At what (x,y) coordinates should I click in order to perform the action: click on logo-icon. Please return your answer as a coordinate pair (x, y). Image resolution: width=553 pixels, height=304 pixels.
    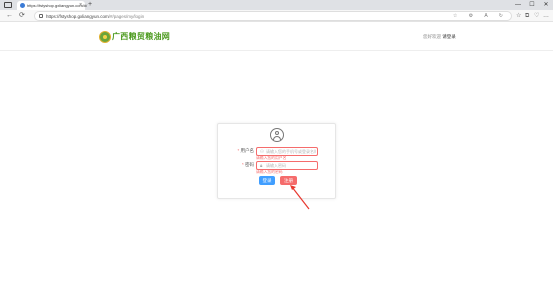
    Looking at the image, I should click on (105, 37).